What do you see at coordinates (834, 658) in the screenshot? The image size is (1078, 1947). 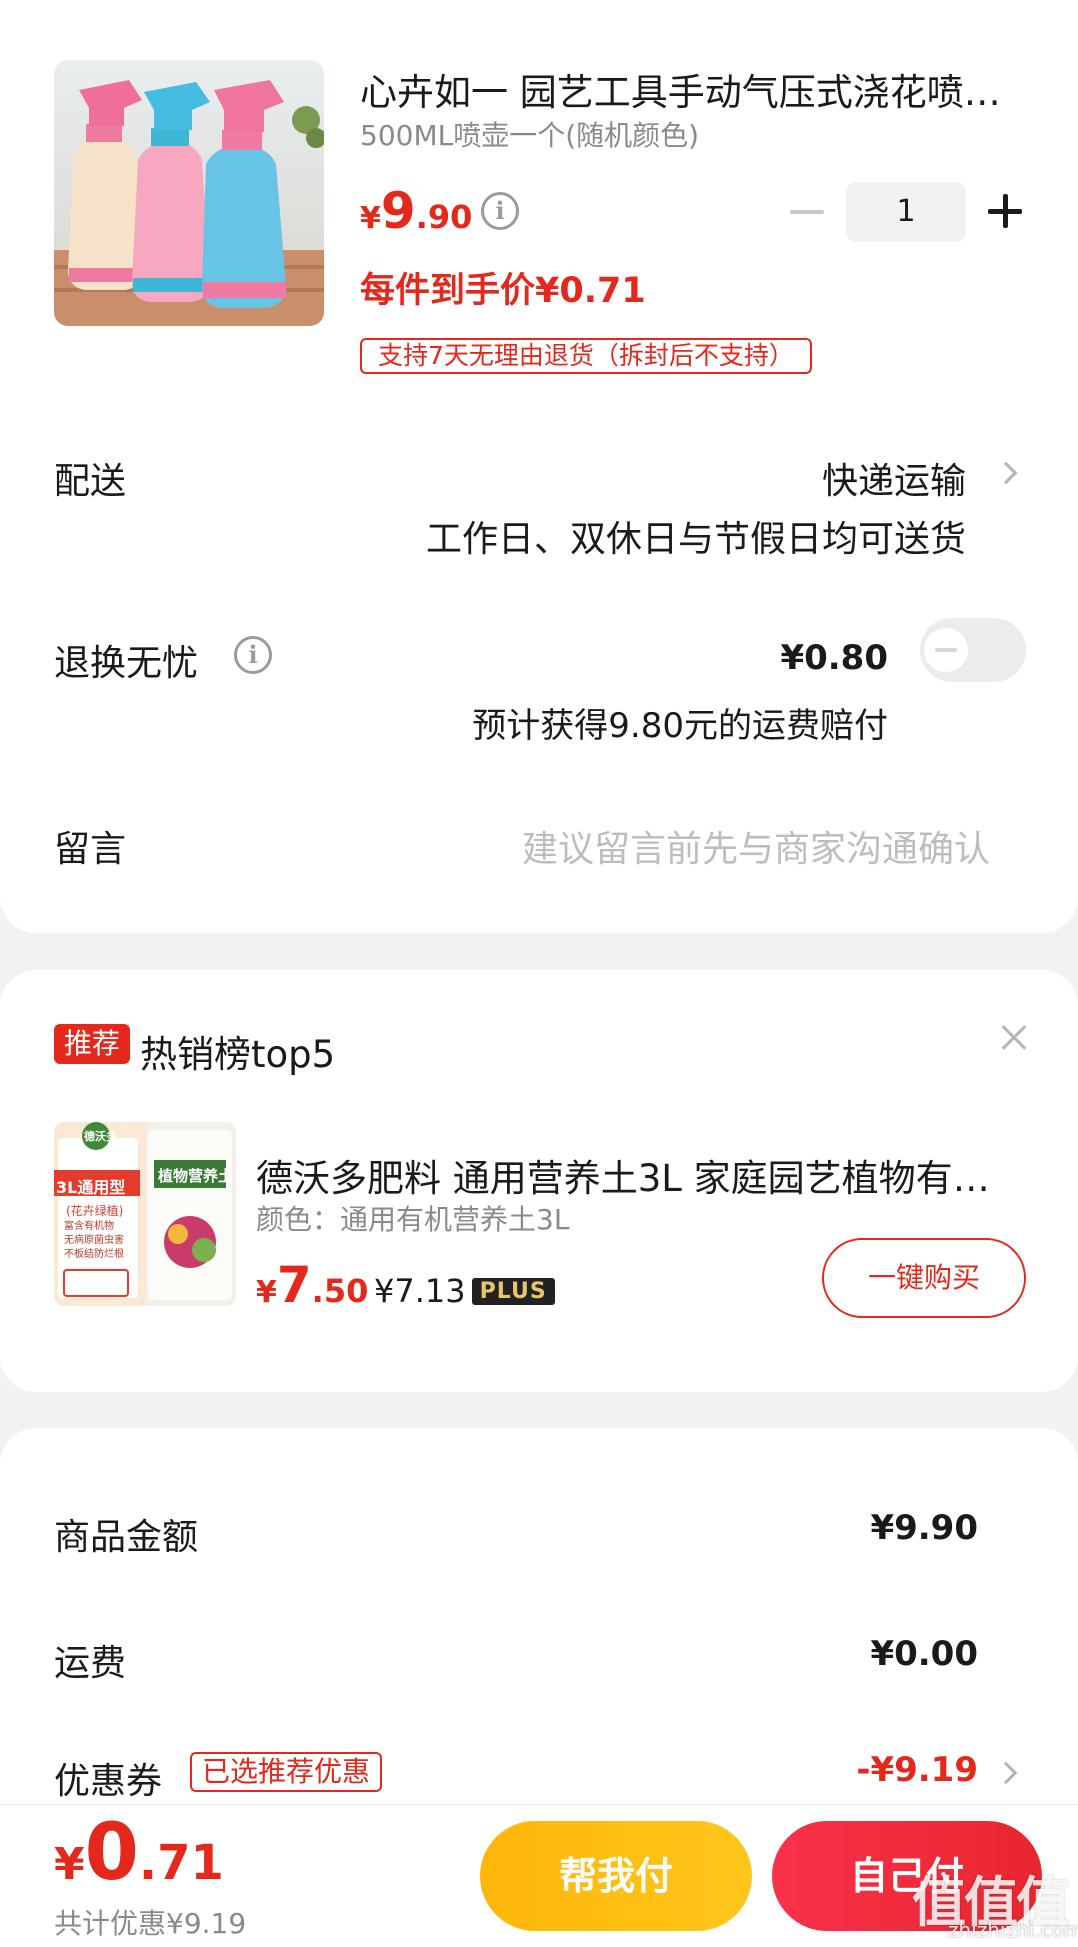 I see `return-insurance-price: ¥0.80` at bounding box center [834, 658].